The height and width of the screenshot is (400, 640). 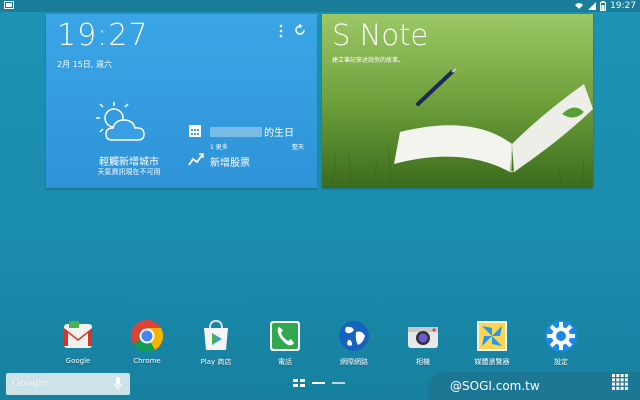 What do you see at coordinates (147, 361) in the screenshot?
I see `app-label: Chrome` at bounding box center [147, 361].